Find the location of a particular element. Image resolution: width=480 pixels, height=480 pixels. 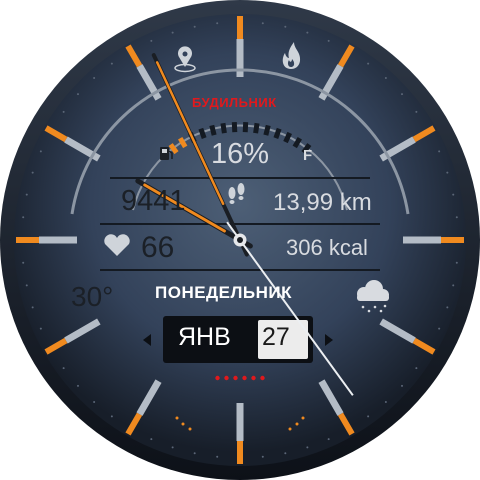

heart-rate-value: 66 is located at coordinates (158, 247).